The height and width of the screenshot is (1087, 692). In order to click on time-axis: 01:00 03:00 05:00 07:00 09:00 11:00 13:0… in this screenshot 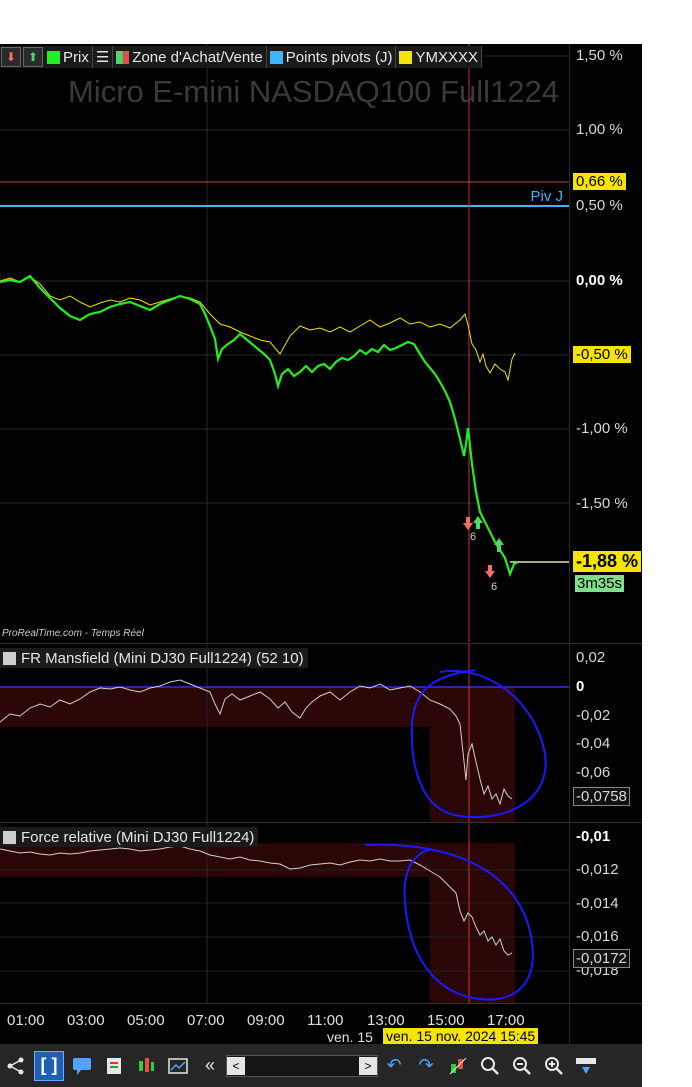, I will do `click(284, 1024)`.